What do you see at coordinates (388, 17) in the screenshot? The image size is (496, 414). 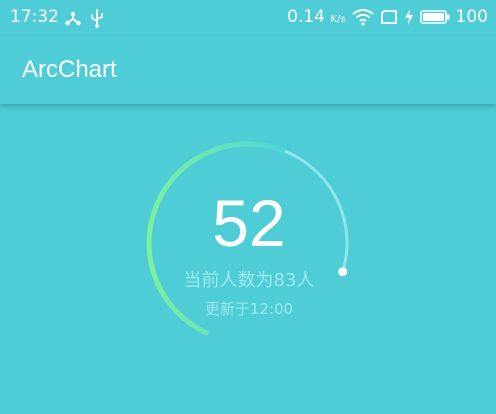 I see `sim-icon` at bounding box center [388, 17].